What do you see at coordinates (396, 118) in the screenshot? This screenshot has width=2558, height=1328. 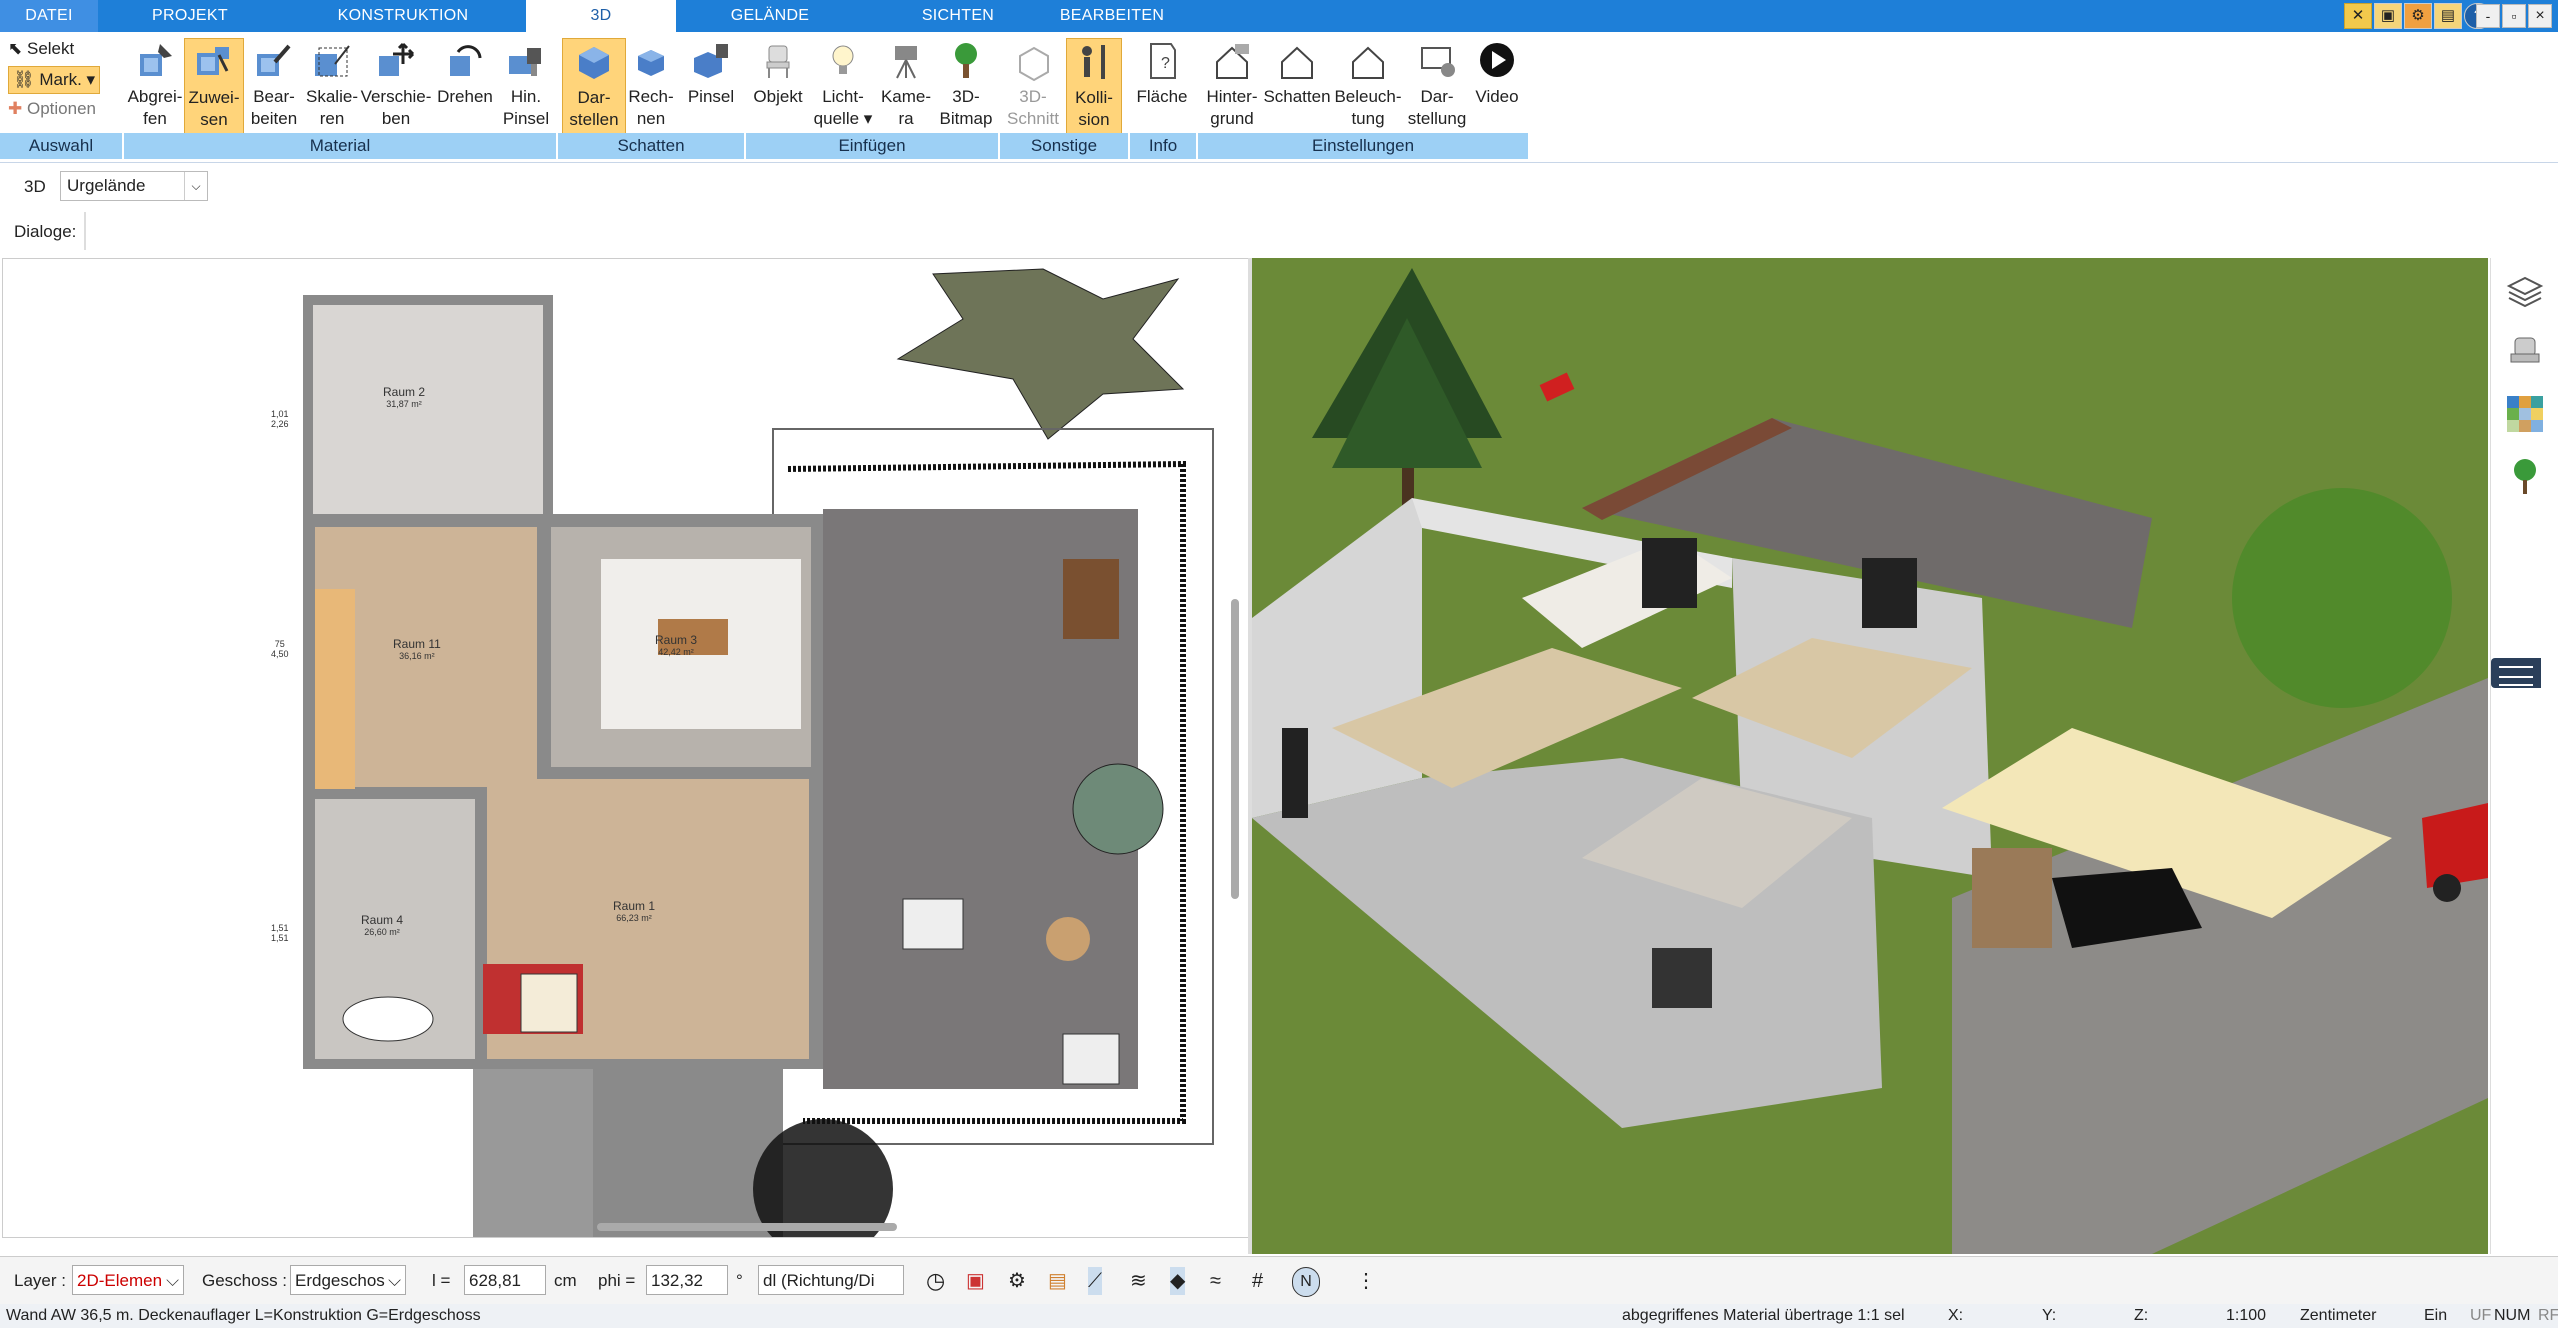 I see `verschieben-label-2: ben` at bounding box center [396, 118].